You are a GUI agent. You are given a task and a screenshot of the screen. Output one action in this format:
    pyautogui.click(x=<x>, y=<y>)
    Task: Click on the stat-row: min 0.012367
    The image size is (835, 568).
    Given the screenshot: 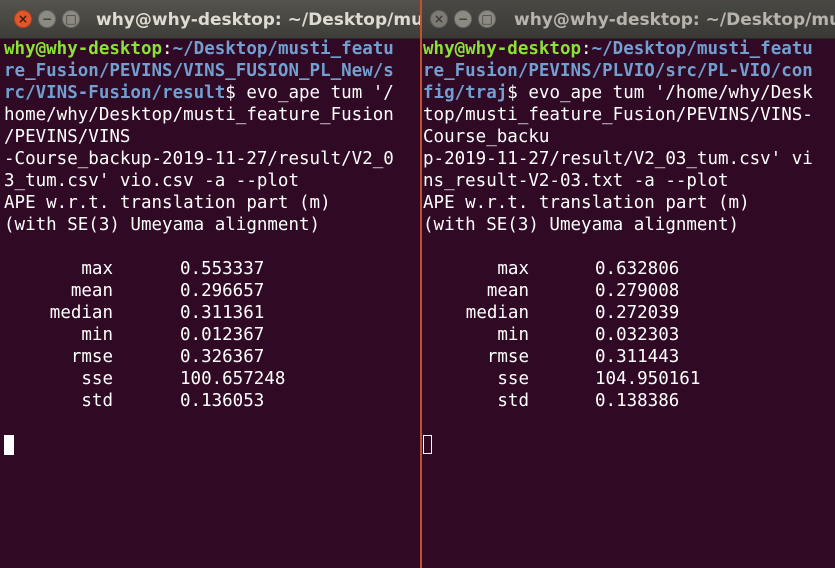 What is the action you would take?
    pyautogui.click(x=212, y=335)
    